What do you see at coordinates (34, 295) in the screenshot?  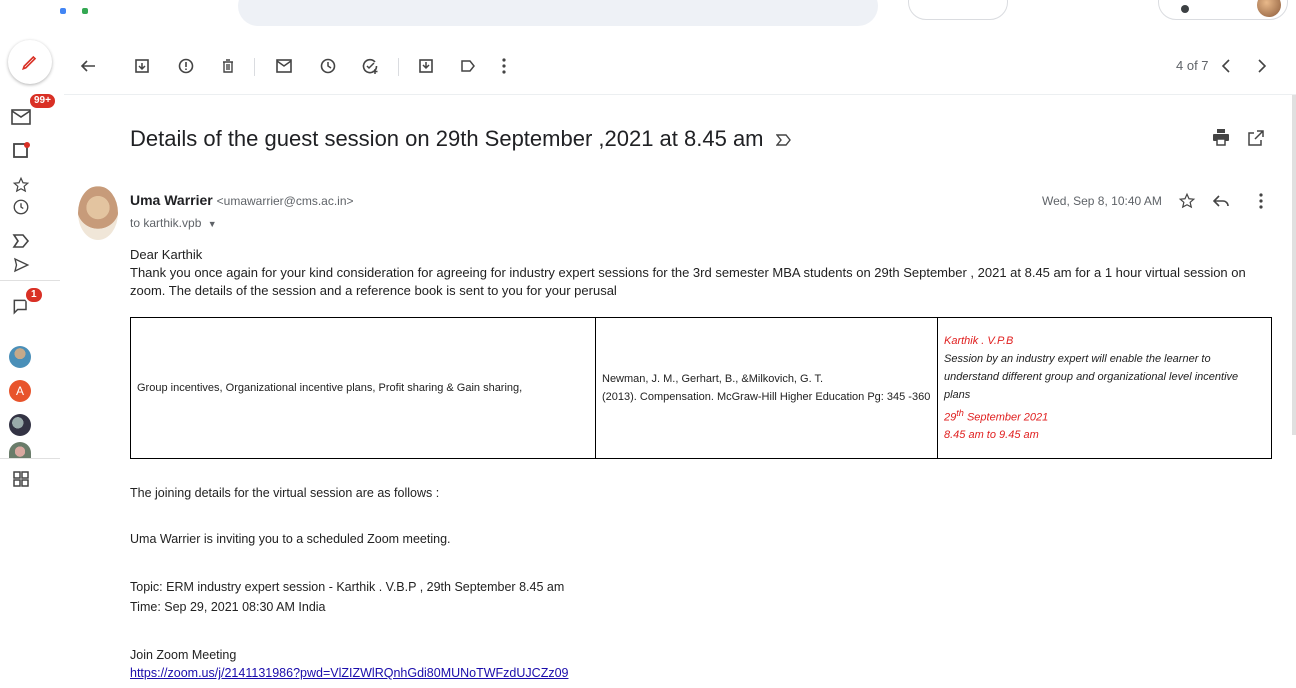 I see `chat-badge: 1` at bounding box center [34, 295].